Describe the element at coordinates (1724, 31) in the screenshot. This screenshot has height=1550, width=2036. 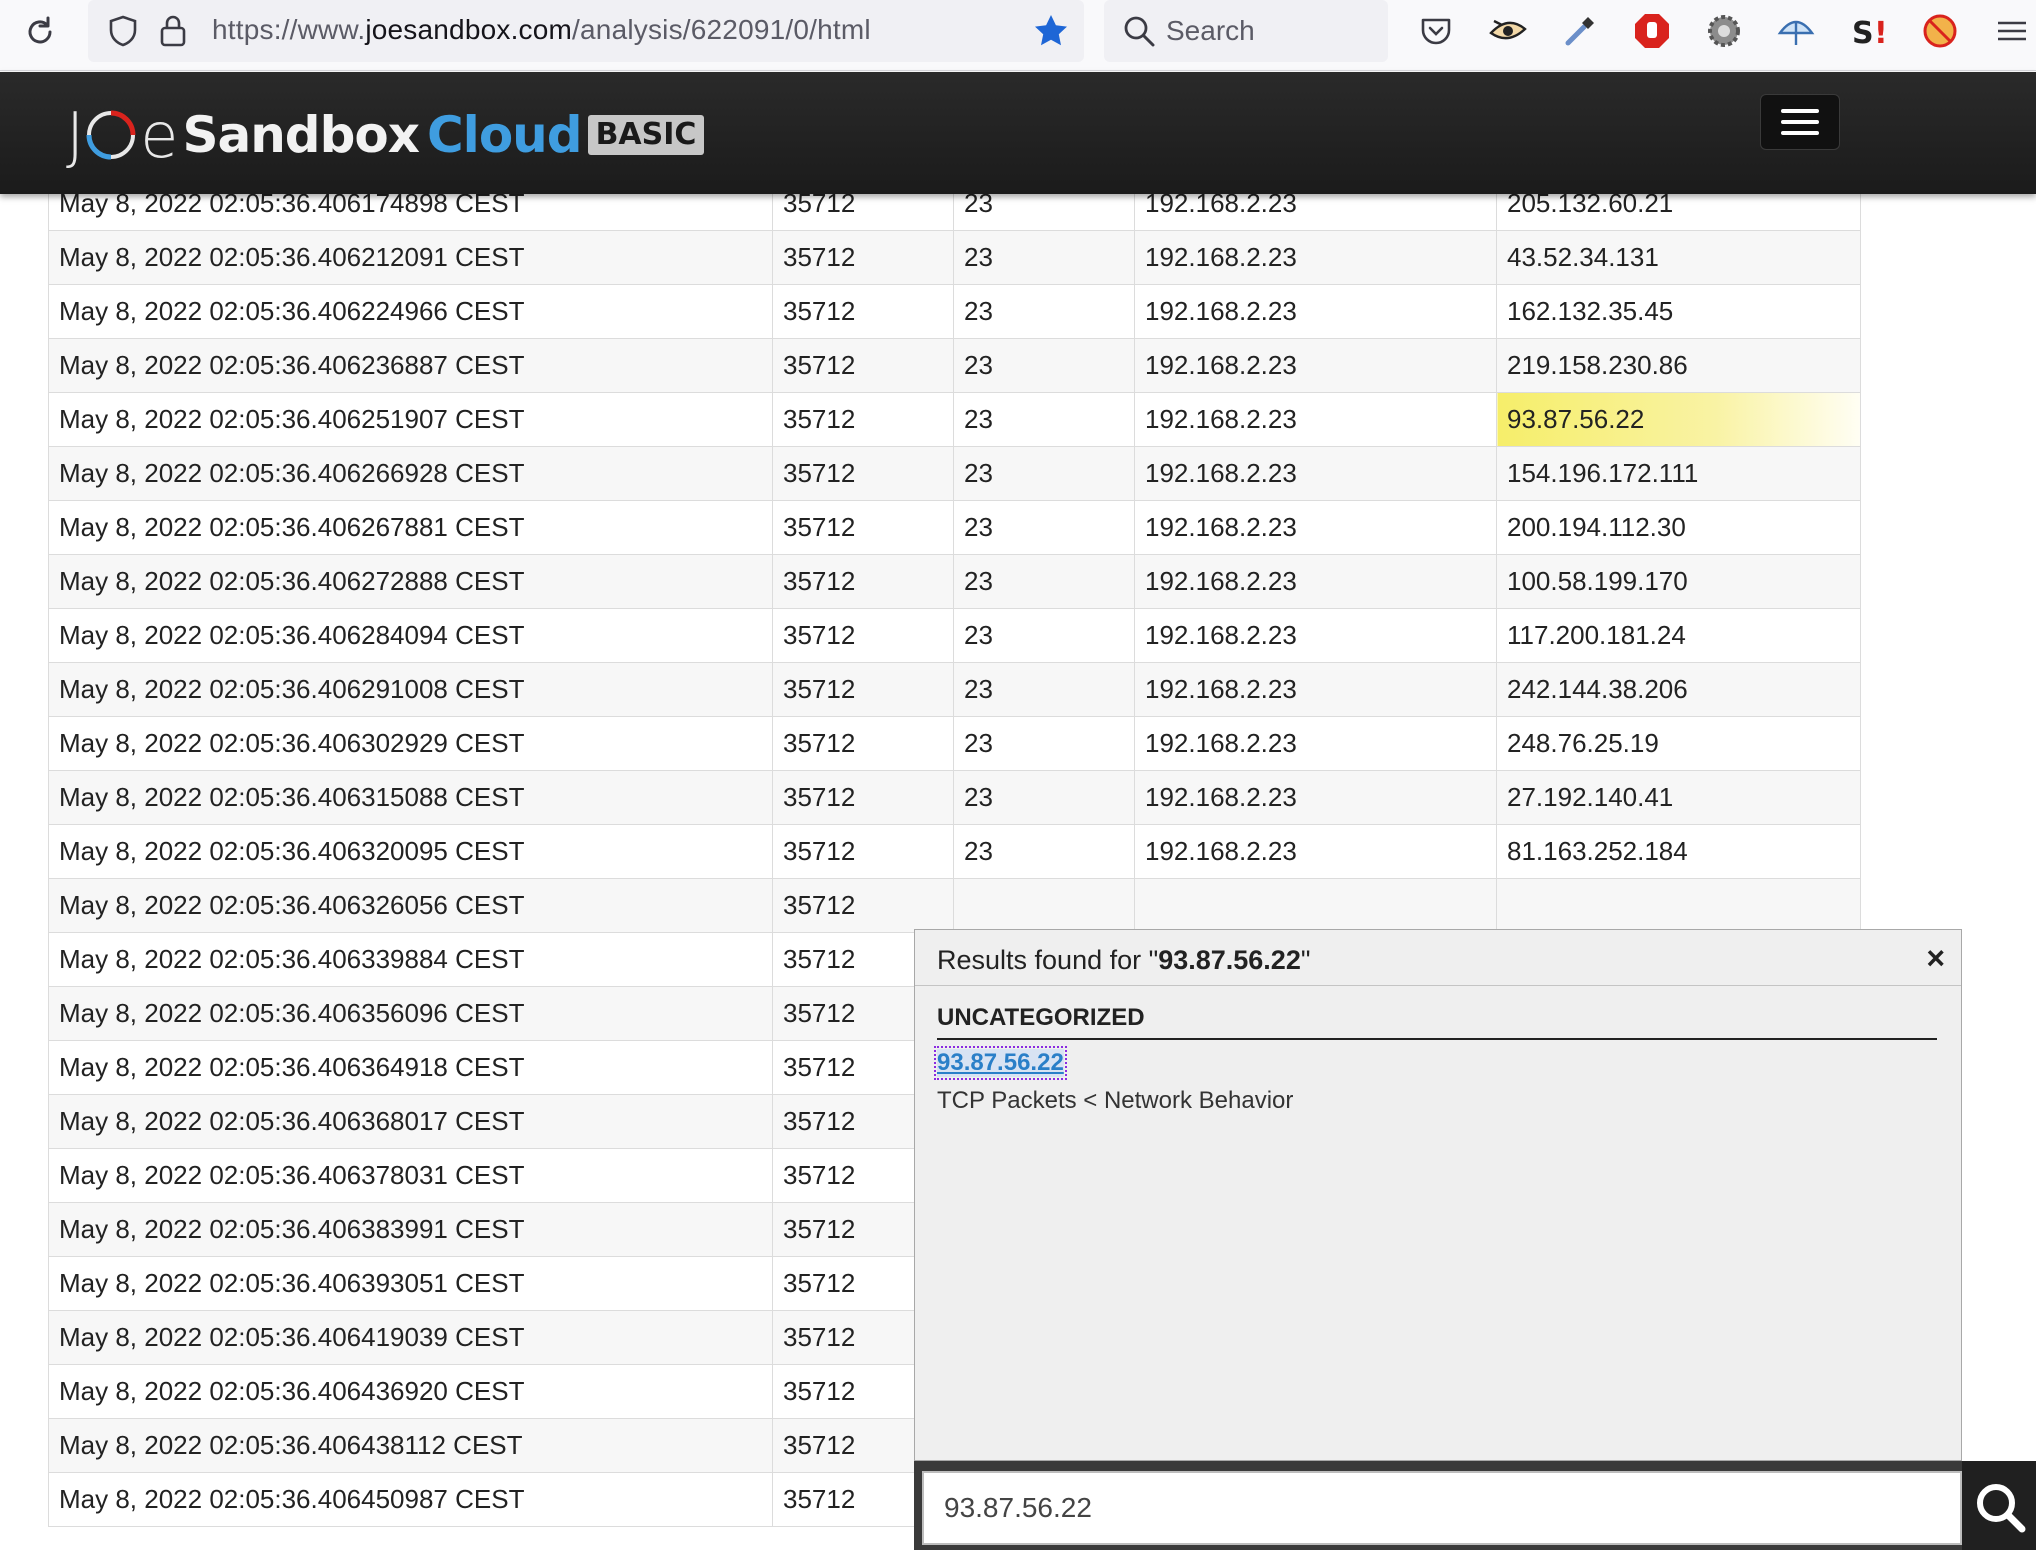
I see `gear-extension-icon` at that location.